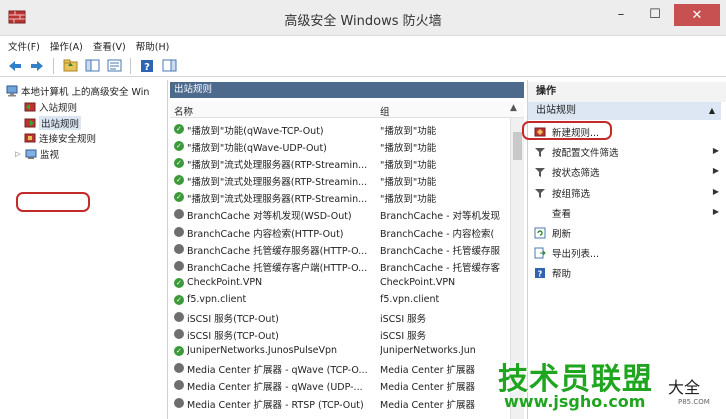 The image size is (726, 419). I want to click on action-item: 按状态筛选 ▶, so click(626, 172).